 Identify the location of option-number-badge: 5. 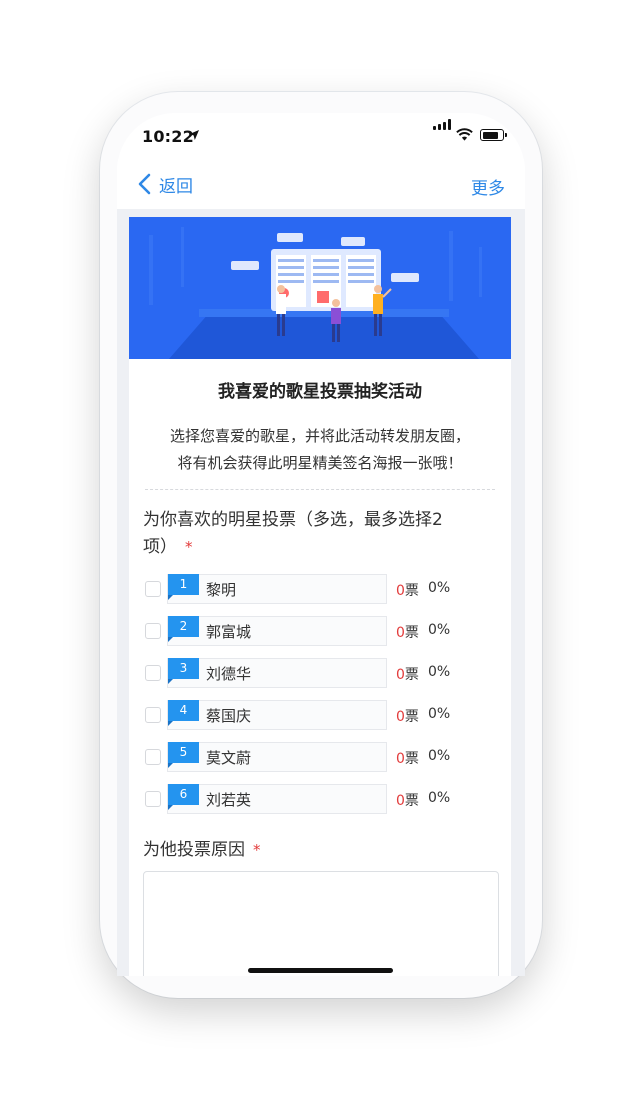
(183, 755).